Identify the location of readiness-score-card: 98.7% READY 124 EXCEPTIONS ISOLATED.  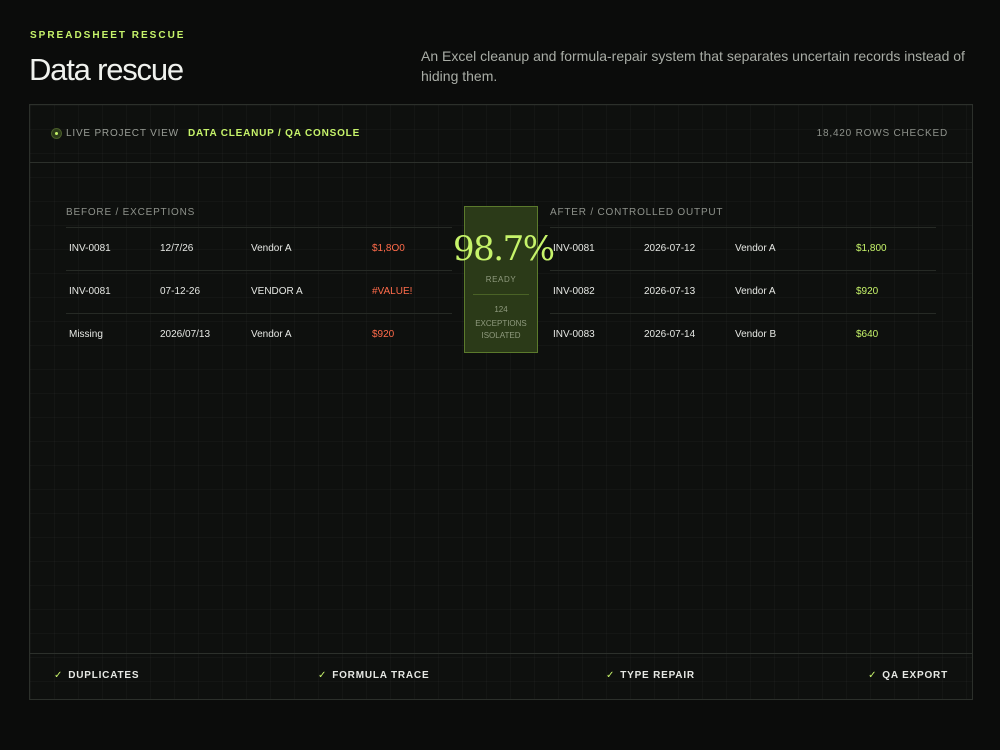
(504, 279).